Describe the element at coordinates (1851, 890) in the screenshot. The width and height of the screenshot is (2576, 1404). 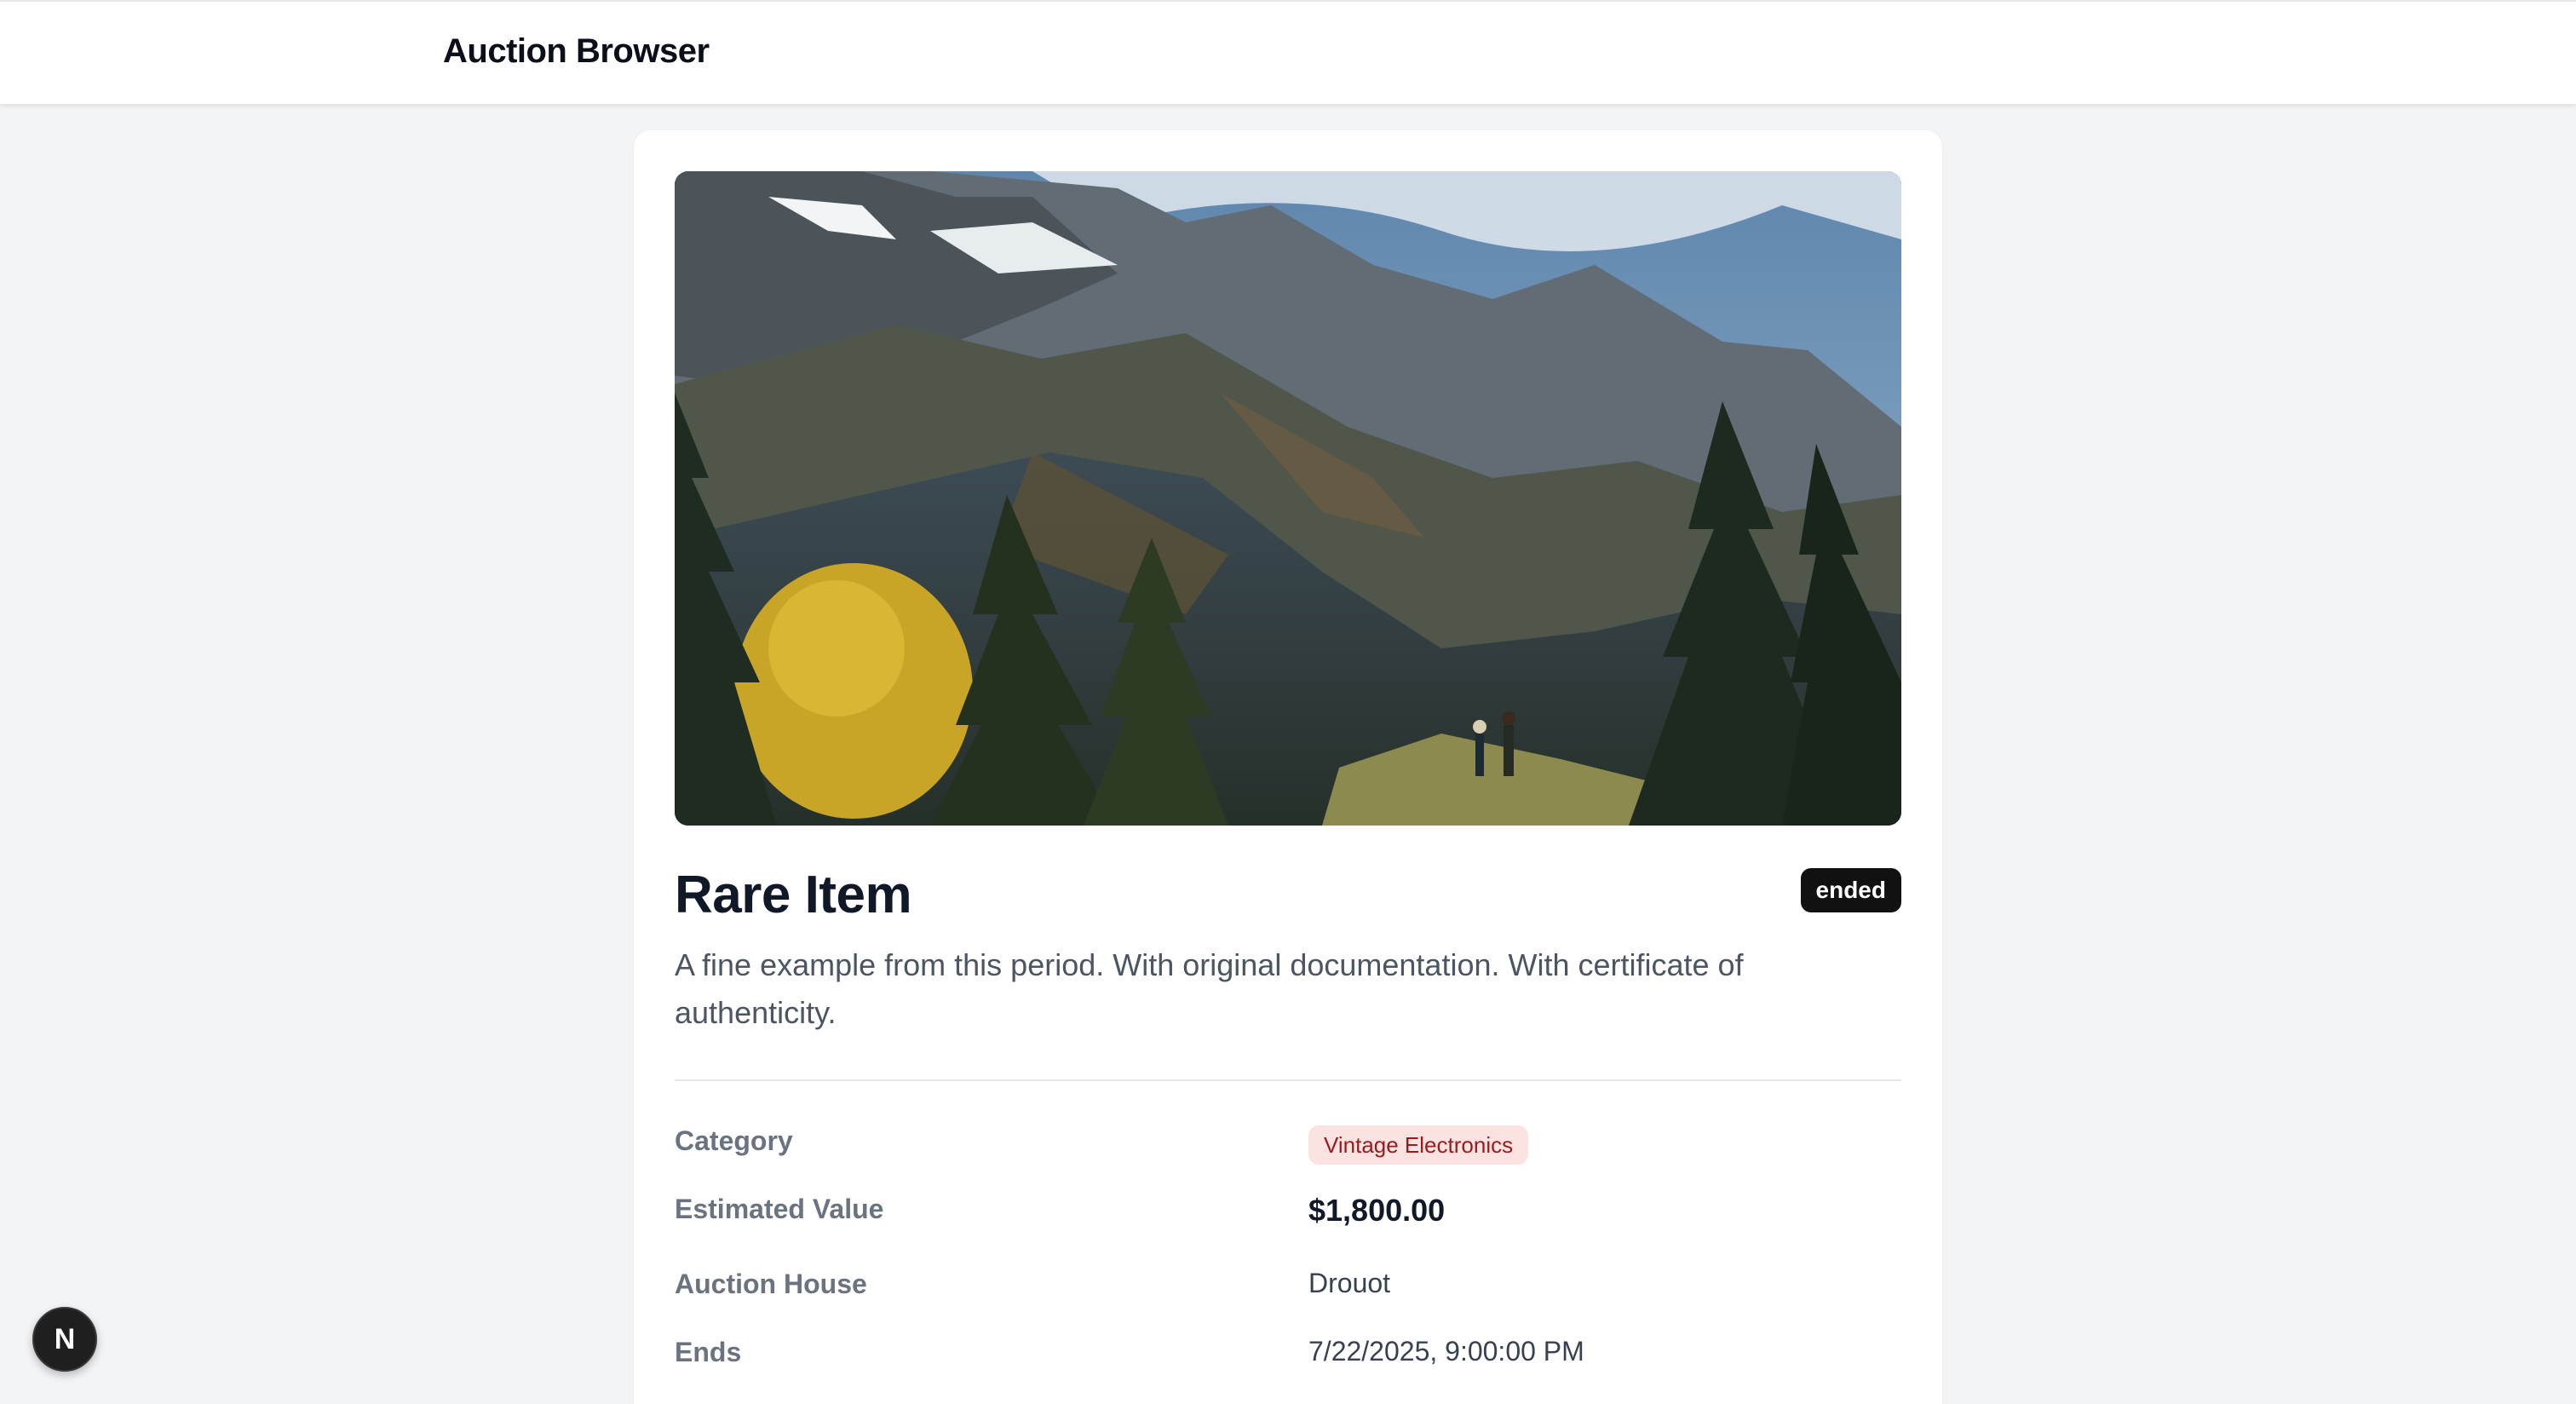
I see `status-badge: ended` at that location.